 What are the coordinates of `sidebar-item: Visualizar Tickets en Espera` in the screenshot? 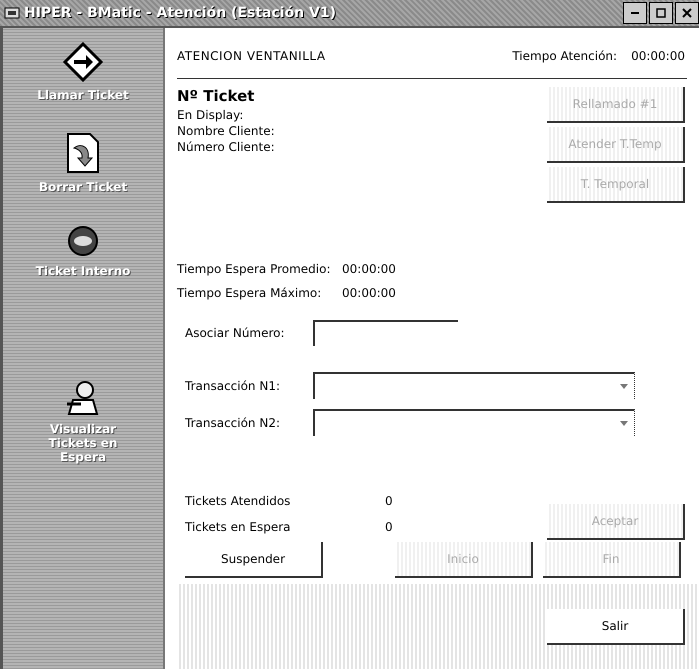 It's located at (83, 421).